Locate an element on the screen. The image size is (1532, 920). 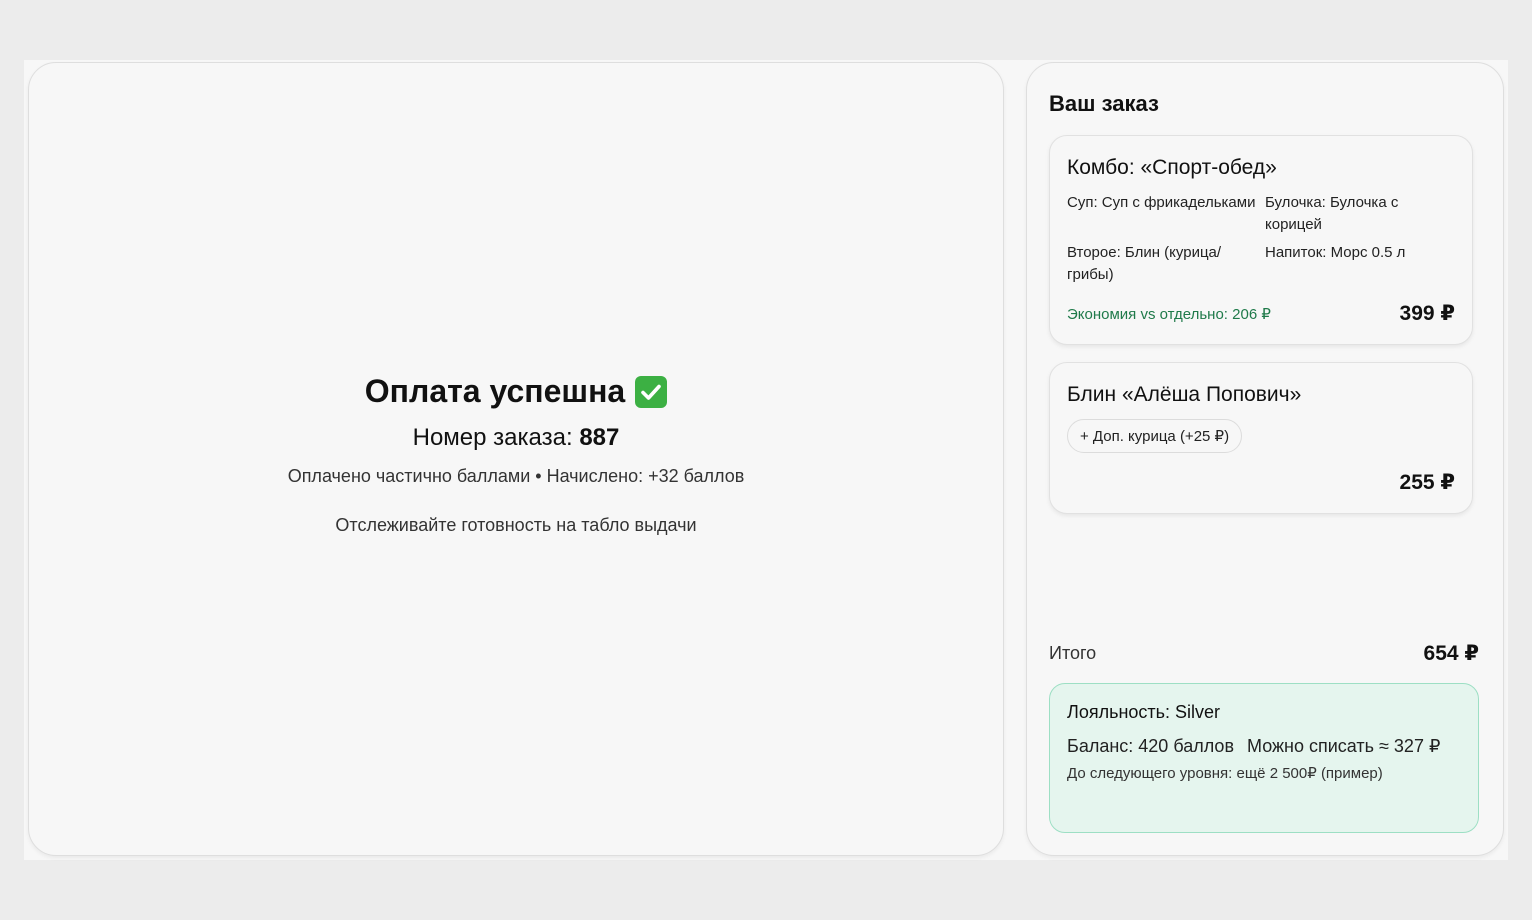
success-title: Оплата успешна is located at coordinates (516, 391).